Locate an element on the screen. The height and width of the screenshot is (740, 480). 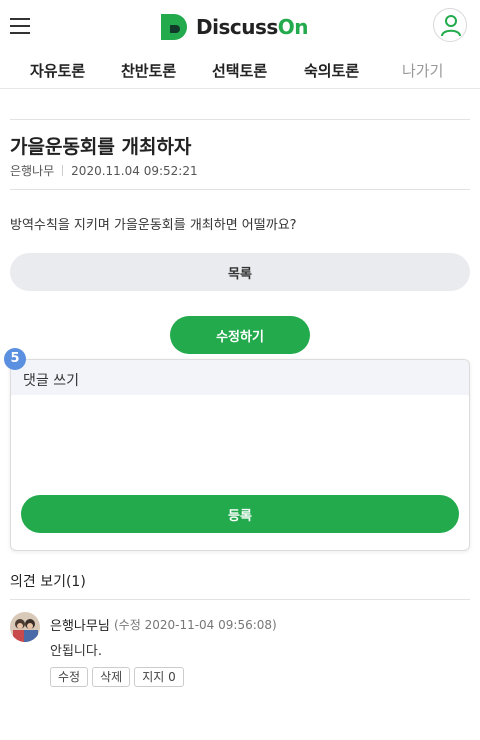
nav-tab-free: 자유토론 is located at coordinates (57, 70).